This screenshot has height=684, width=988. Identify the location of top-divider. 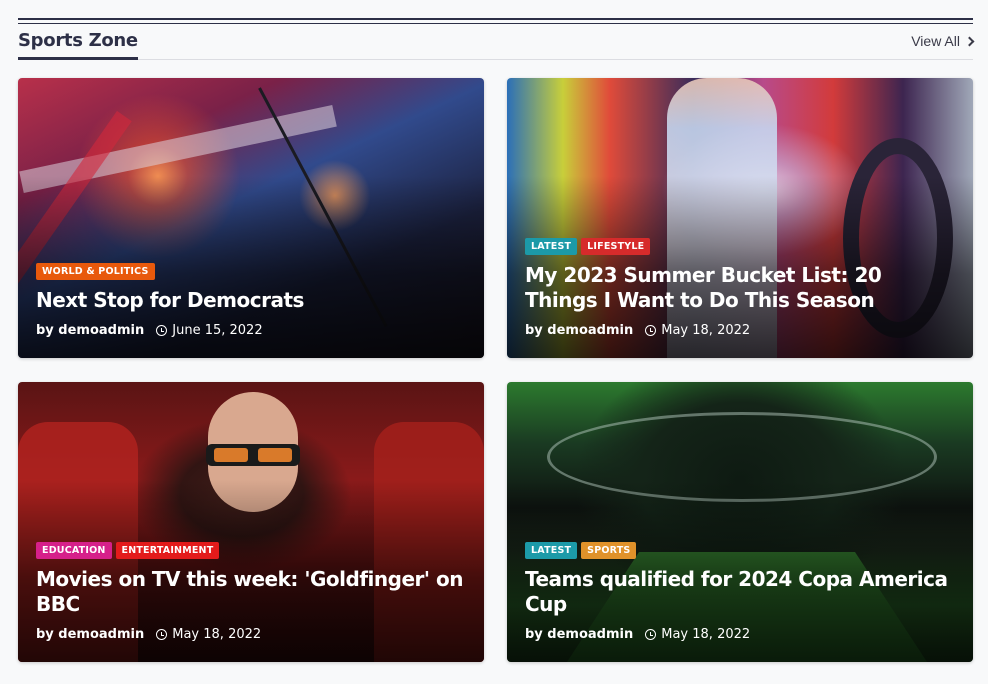
(495, 21).